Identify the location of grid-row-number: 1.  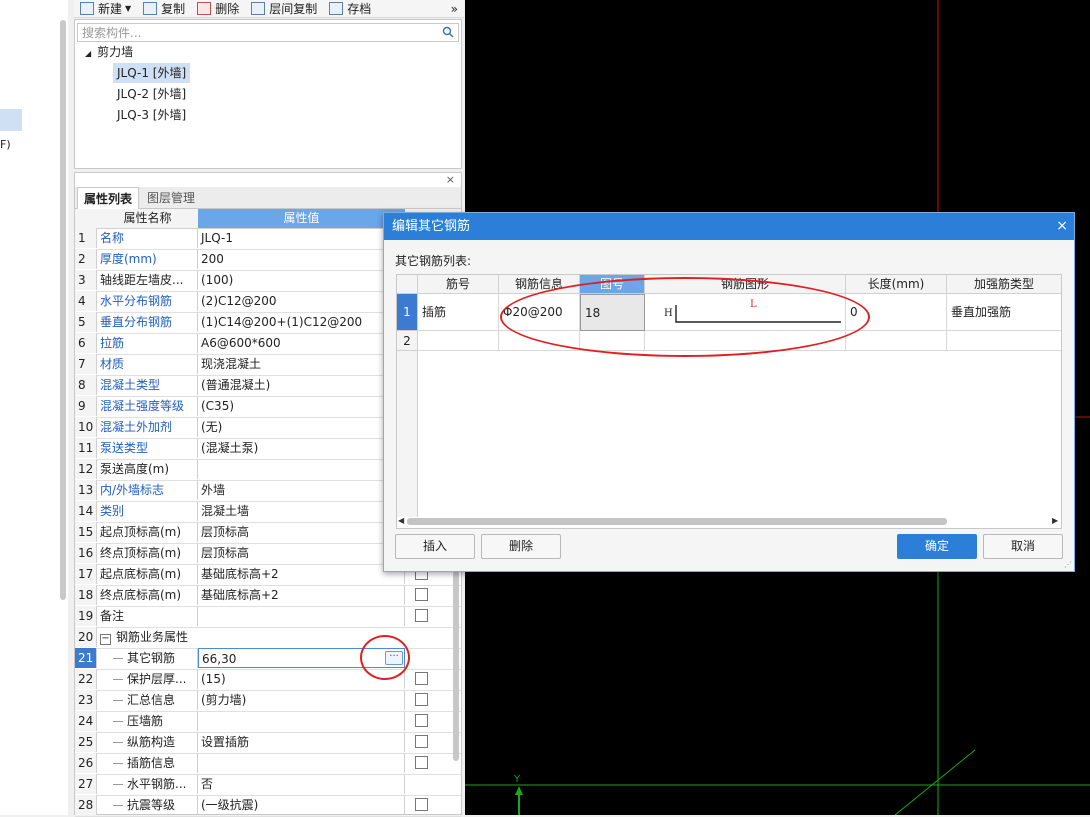
(407, 312).